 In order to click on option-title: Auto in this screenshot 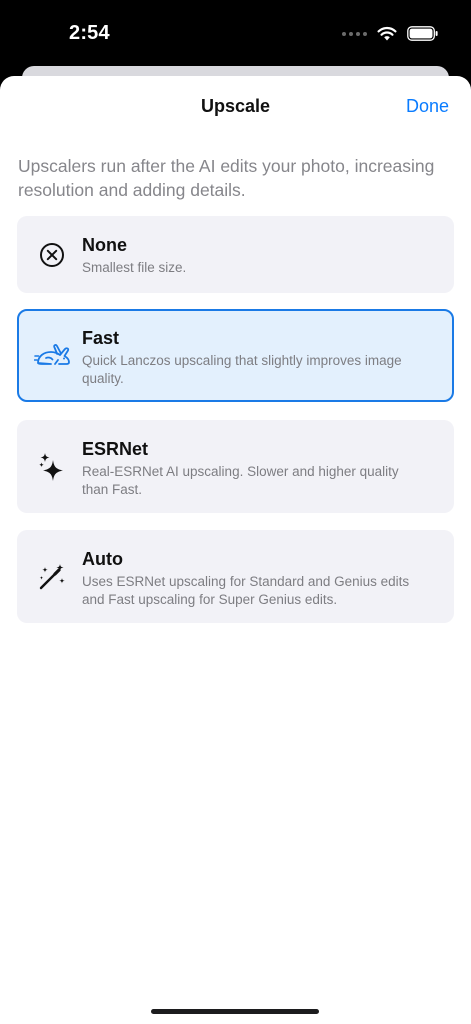, I will do `click(102, 559)`.